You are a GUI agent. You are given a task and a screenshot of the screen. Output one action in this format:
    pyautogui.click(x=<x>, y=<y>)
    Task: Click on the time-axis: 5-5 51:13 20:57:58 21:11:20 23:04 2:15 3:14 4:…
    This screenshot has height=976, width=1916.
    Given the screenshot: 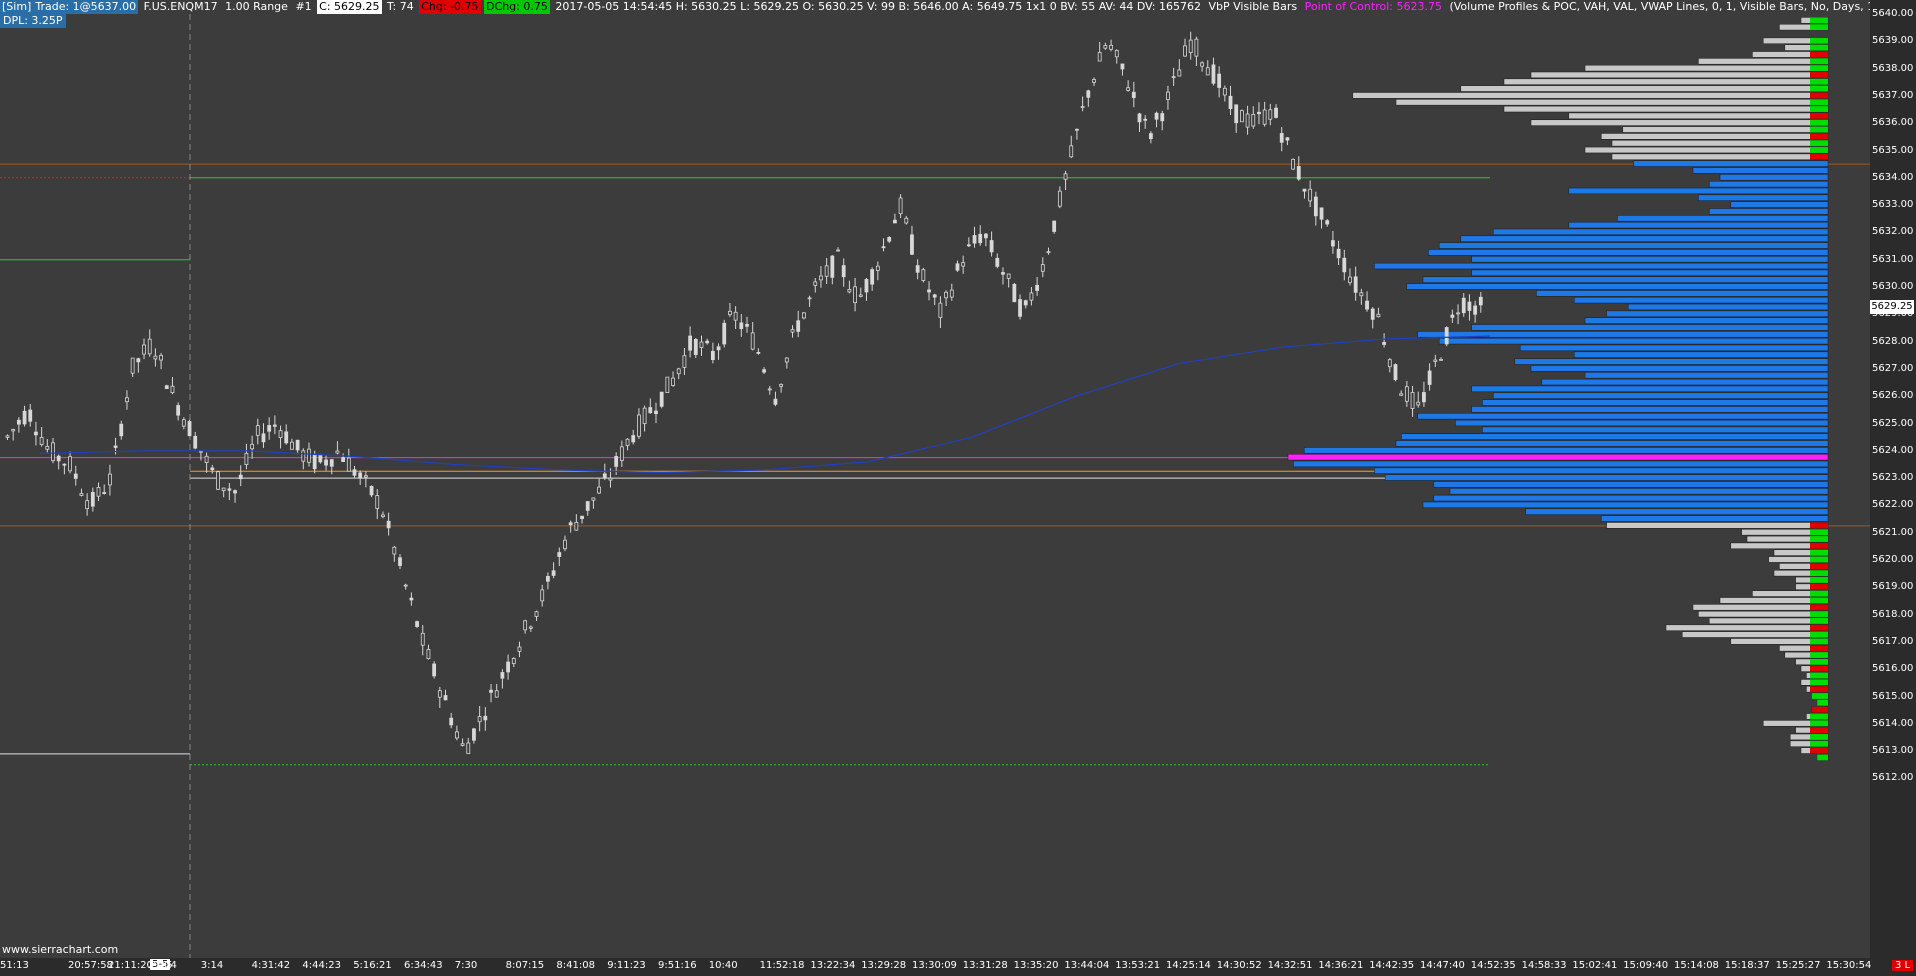 What is the action you would take?
    pyautogui.click(x=935, y=967)
    